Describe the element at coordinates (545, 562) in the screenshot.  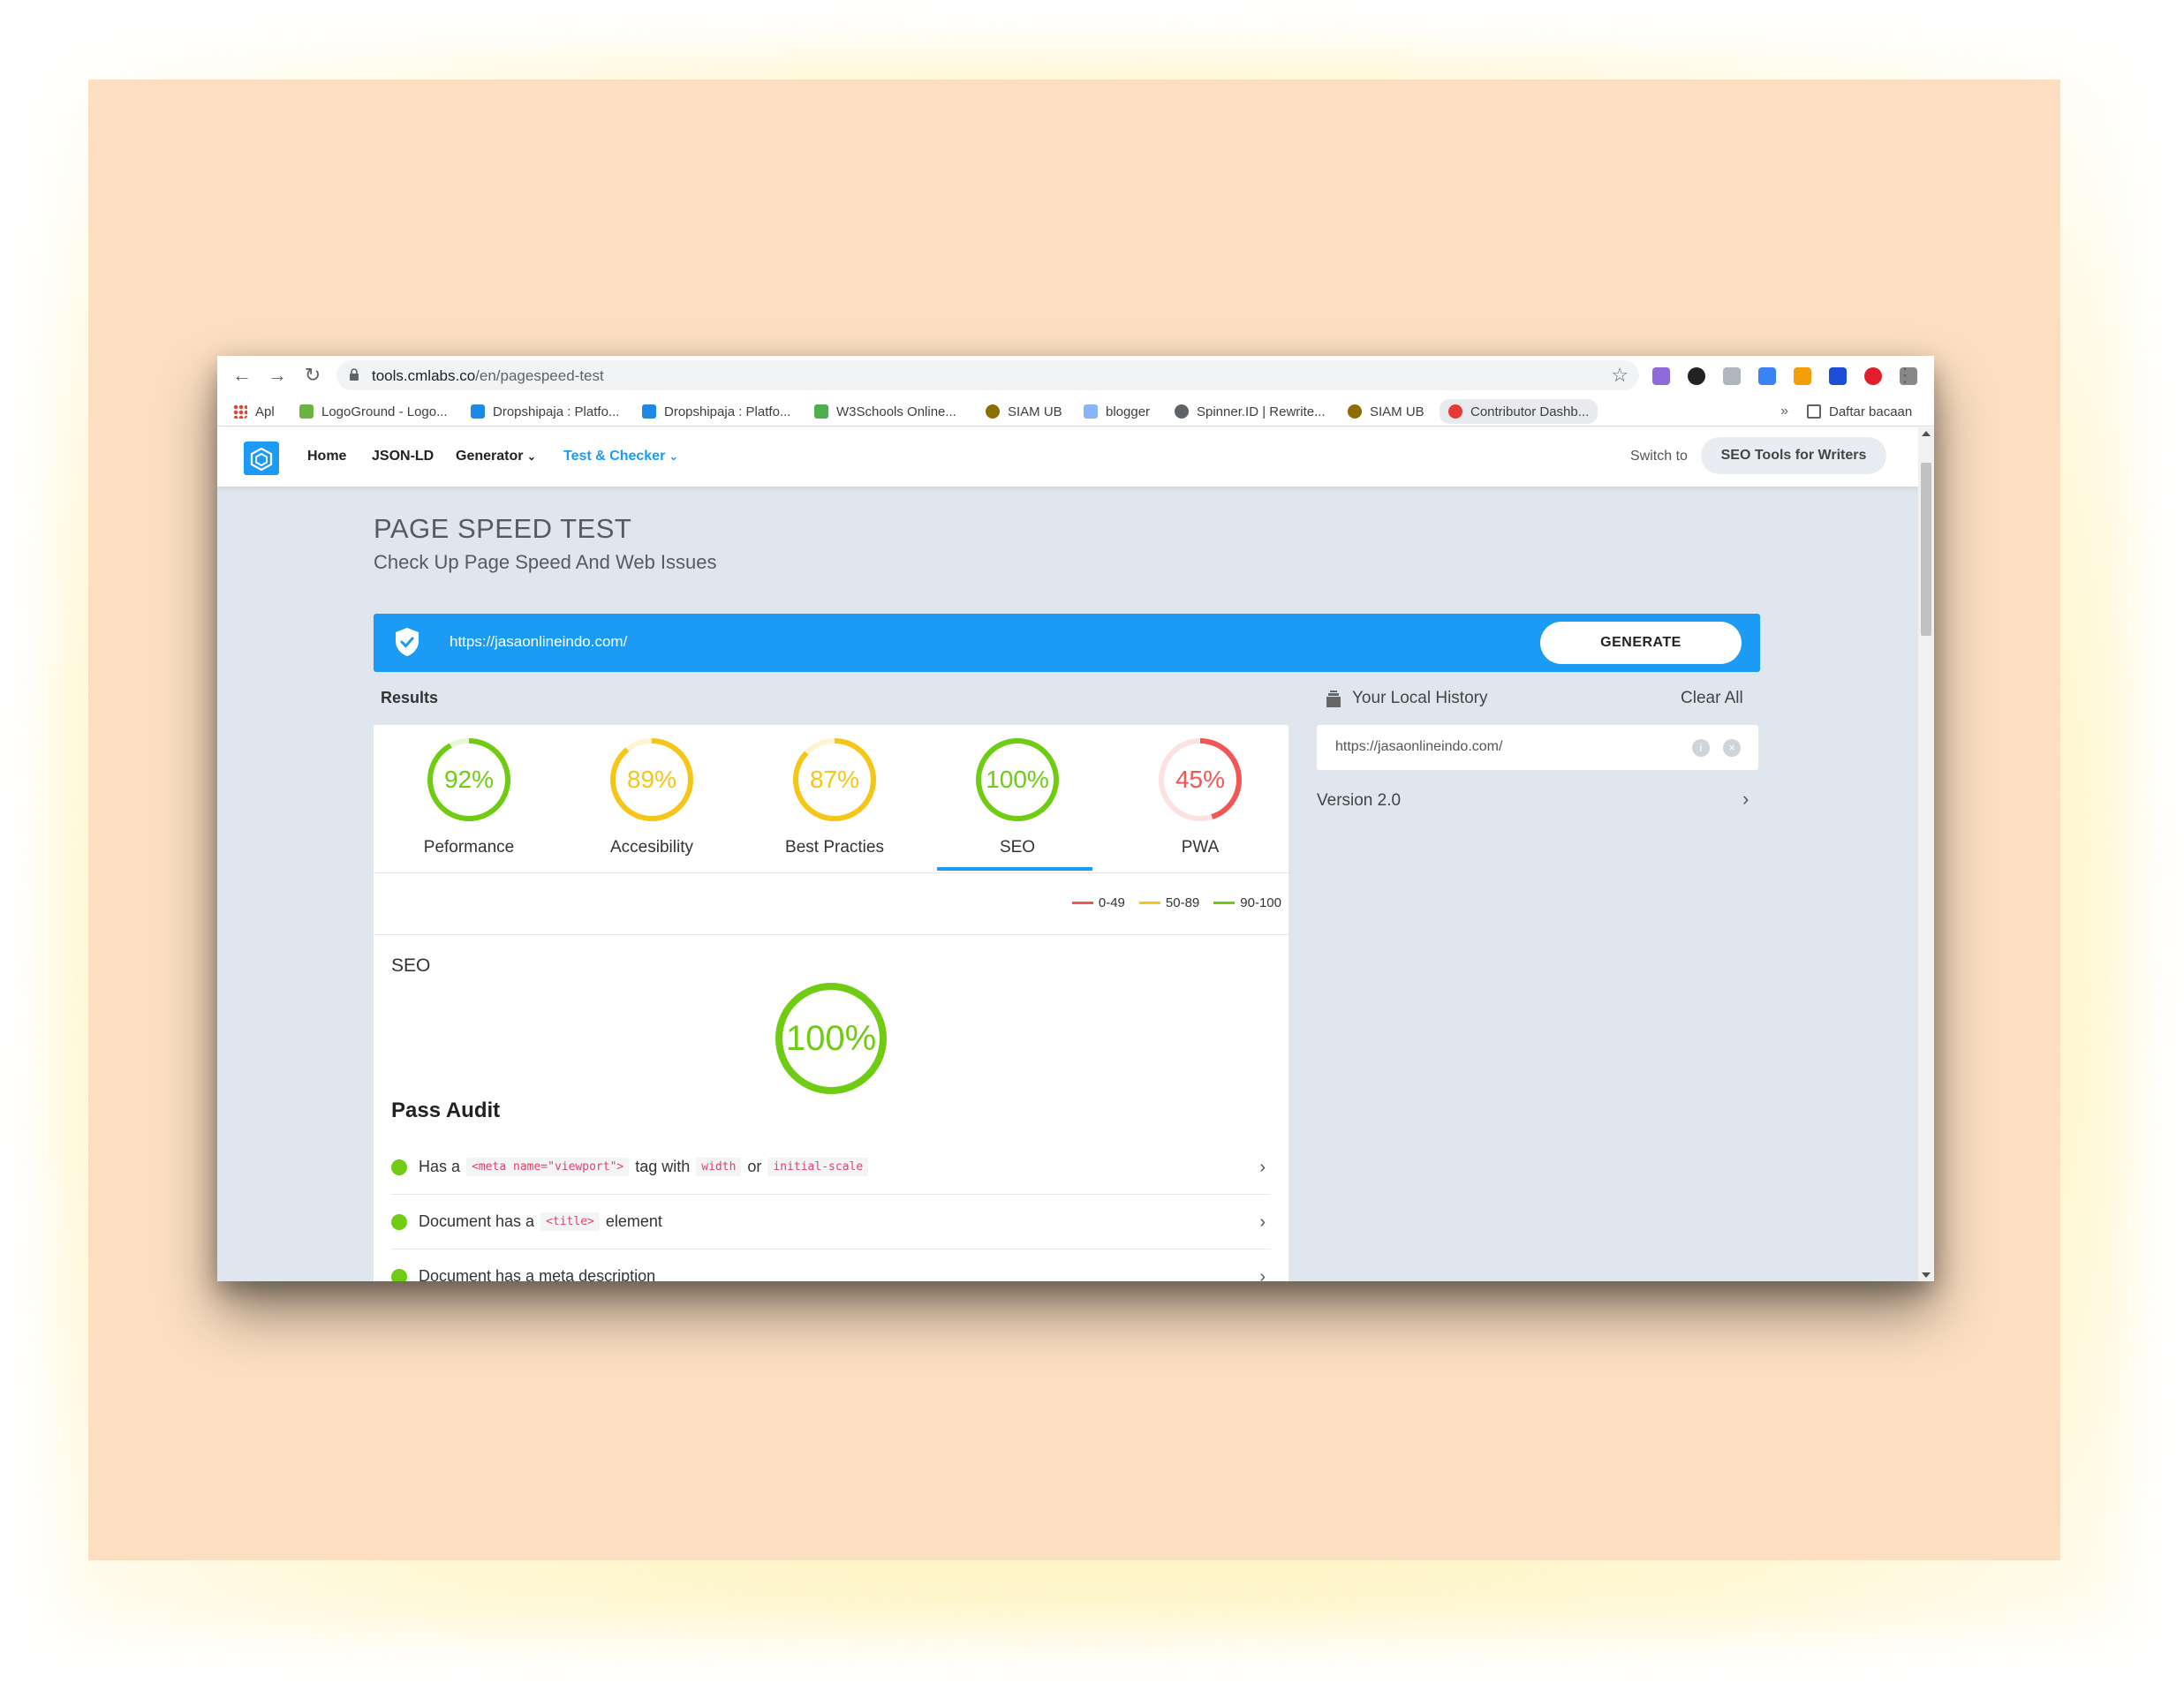
I see `page-subtitle: Check Up Page Speed And Web Issues` at that location.